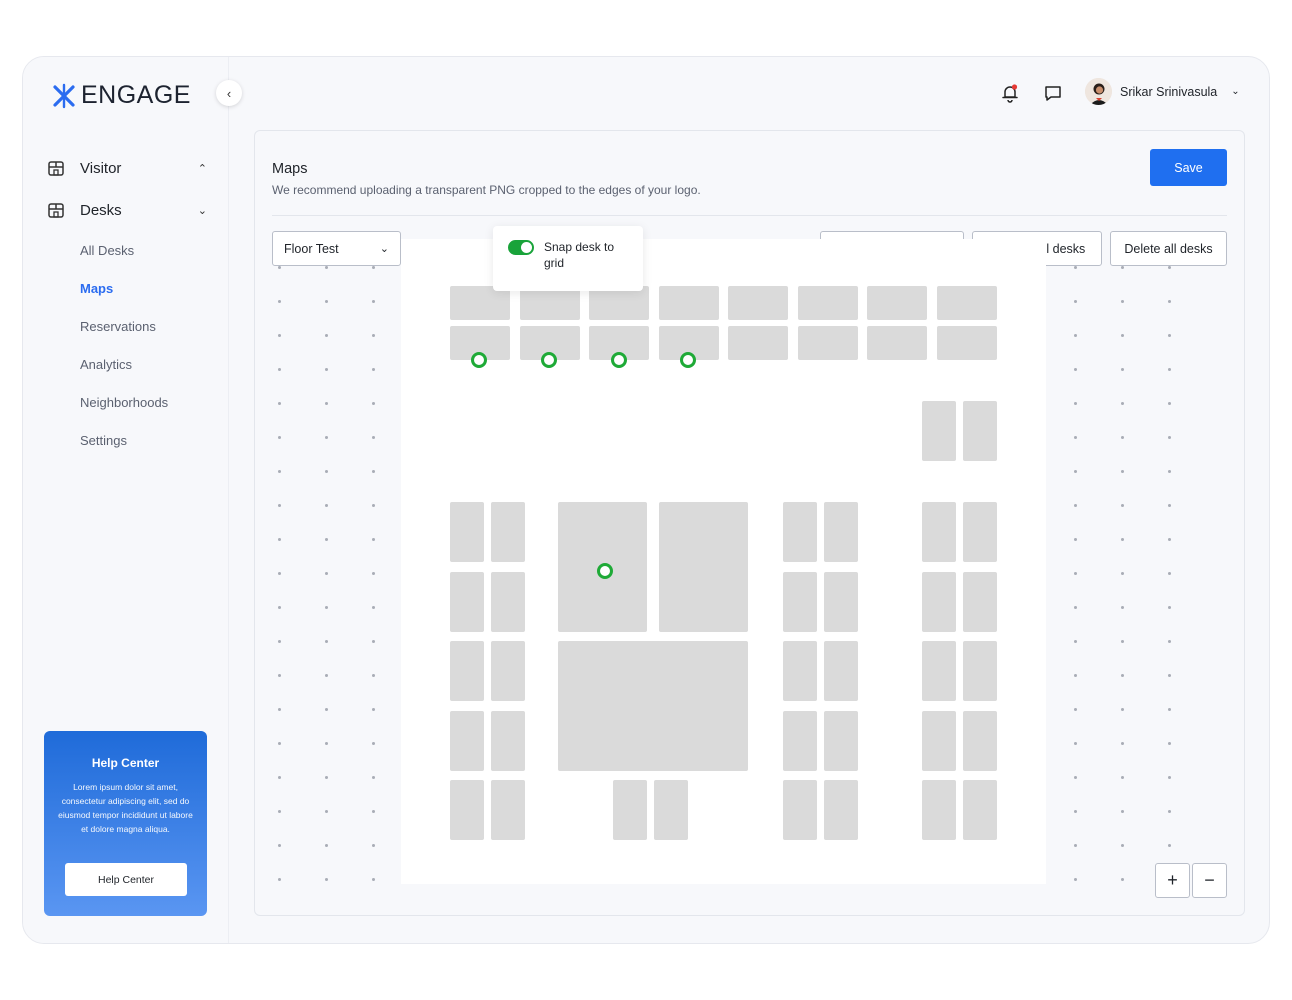  Describe the element at coordinates (126, 879) in the screenshot. I see `help-center-button: Help Center` at that location.